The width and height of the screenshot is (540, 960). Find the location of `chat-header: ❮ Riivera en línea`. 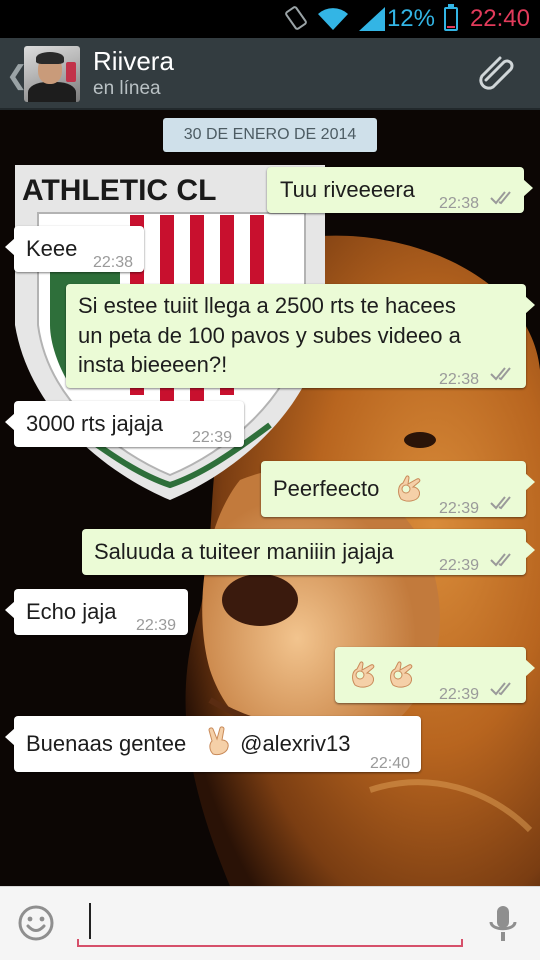

chat-header: ❮ Riivera en línea is located at coordinates (270, 74).